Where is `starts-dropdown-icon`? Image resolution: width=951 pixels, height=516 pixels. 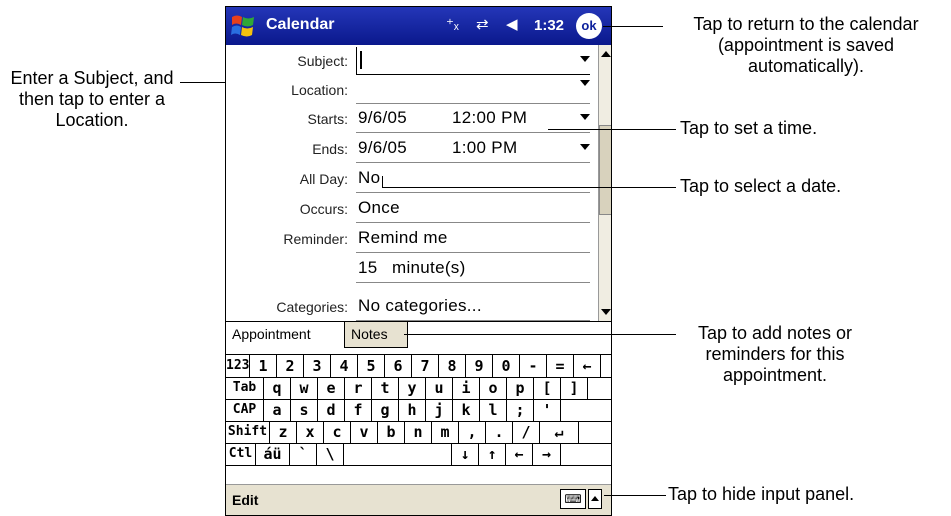 starts-dropdown-icon is located at coordinates (585, 117).